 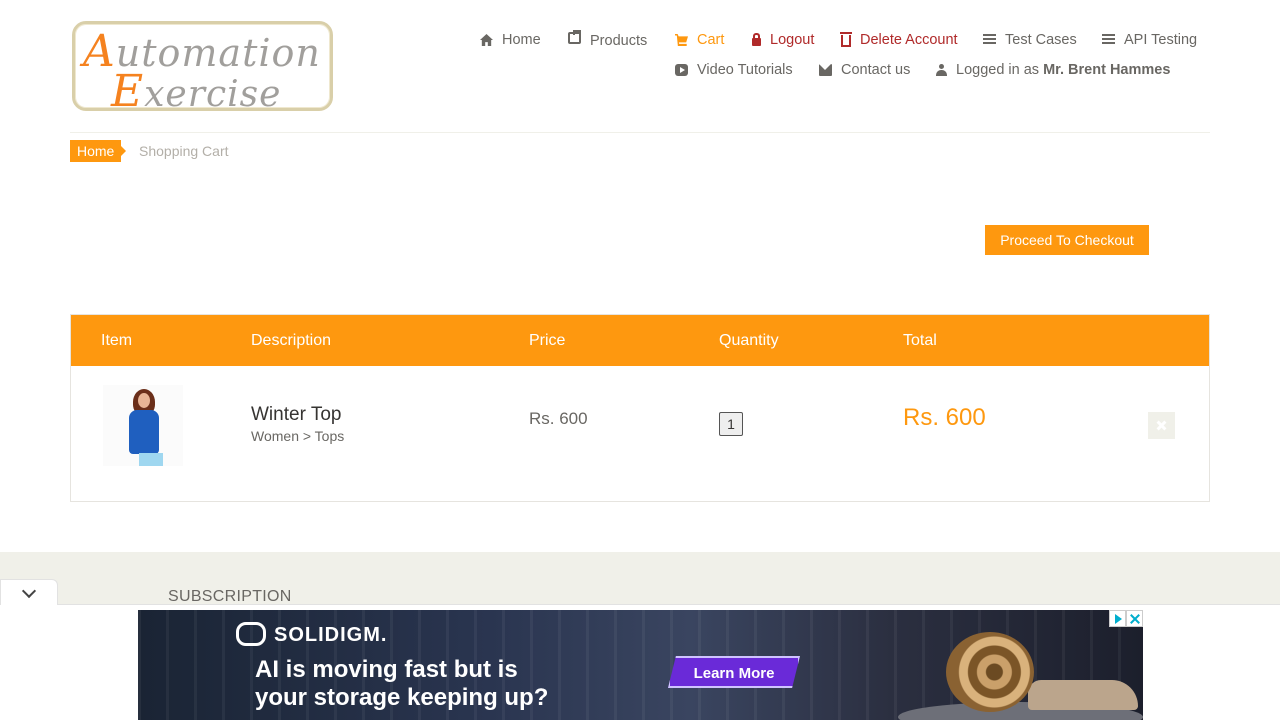 I want to click on nav-logout: Logout, so click(x=783, y=40).